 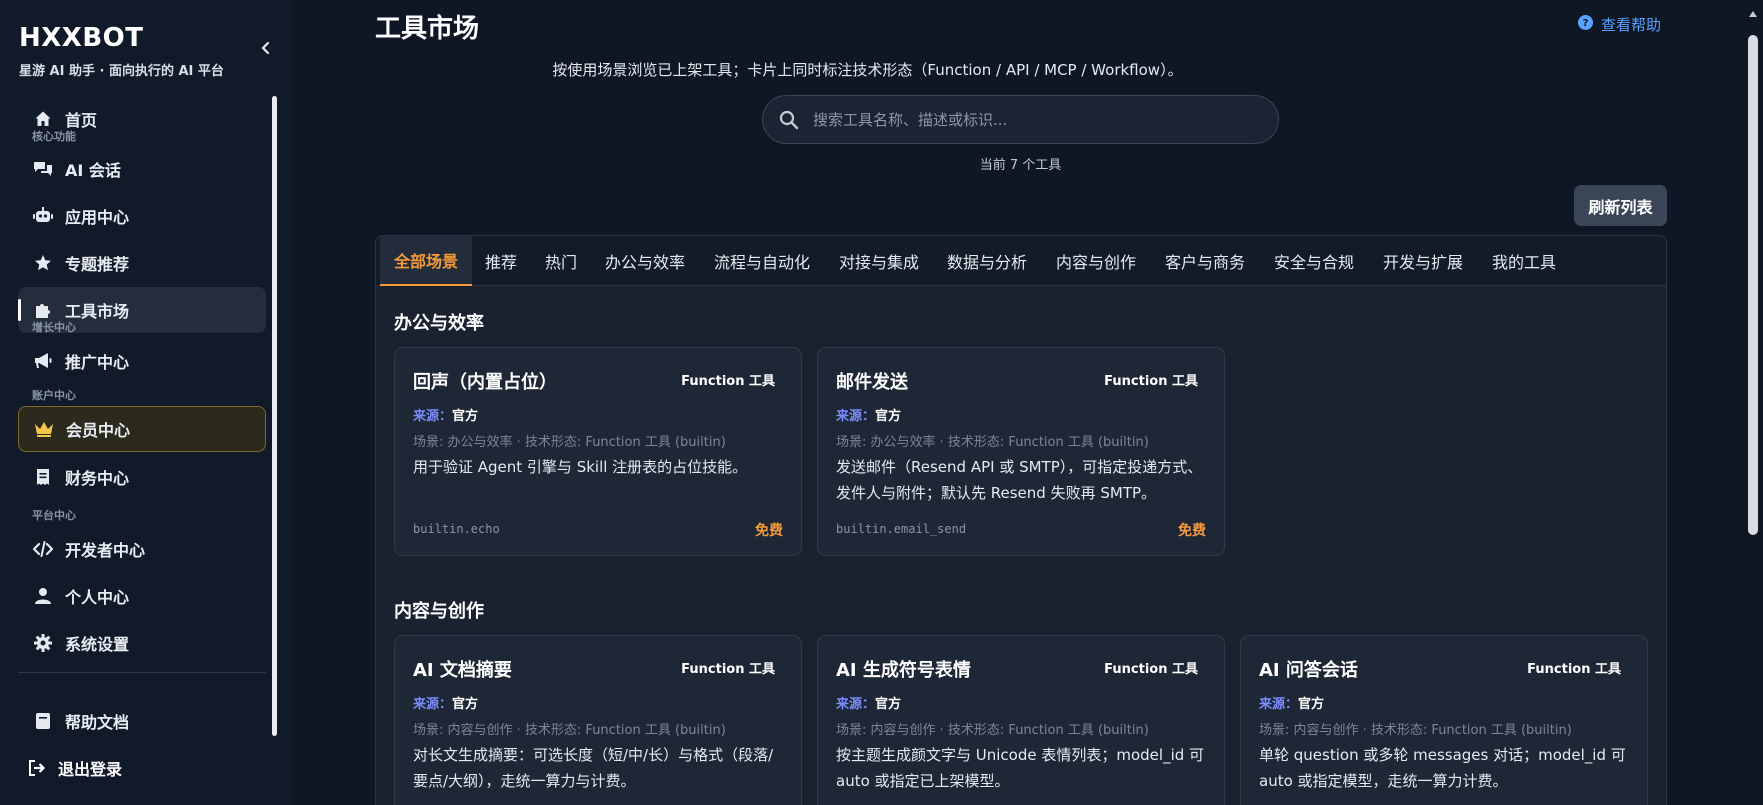 I want to click on section-title-office: 办公与效率, so click(x=439, y=323).